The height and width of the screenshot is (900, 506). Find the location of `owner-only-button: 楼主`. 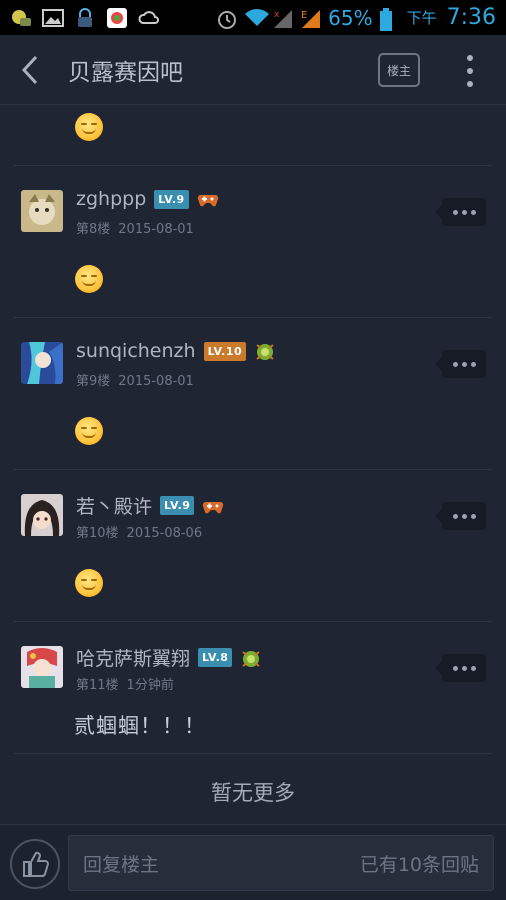

owner-only-button: 楼主 is located at coordinates (399, 70).